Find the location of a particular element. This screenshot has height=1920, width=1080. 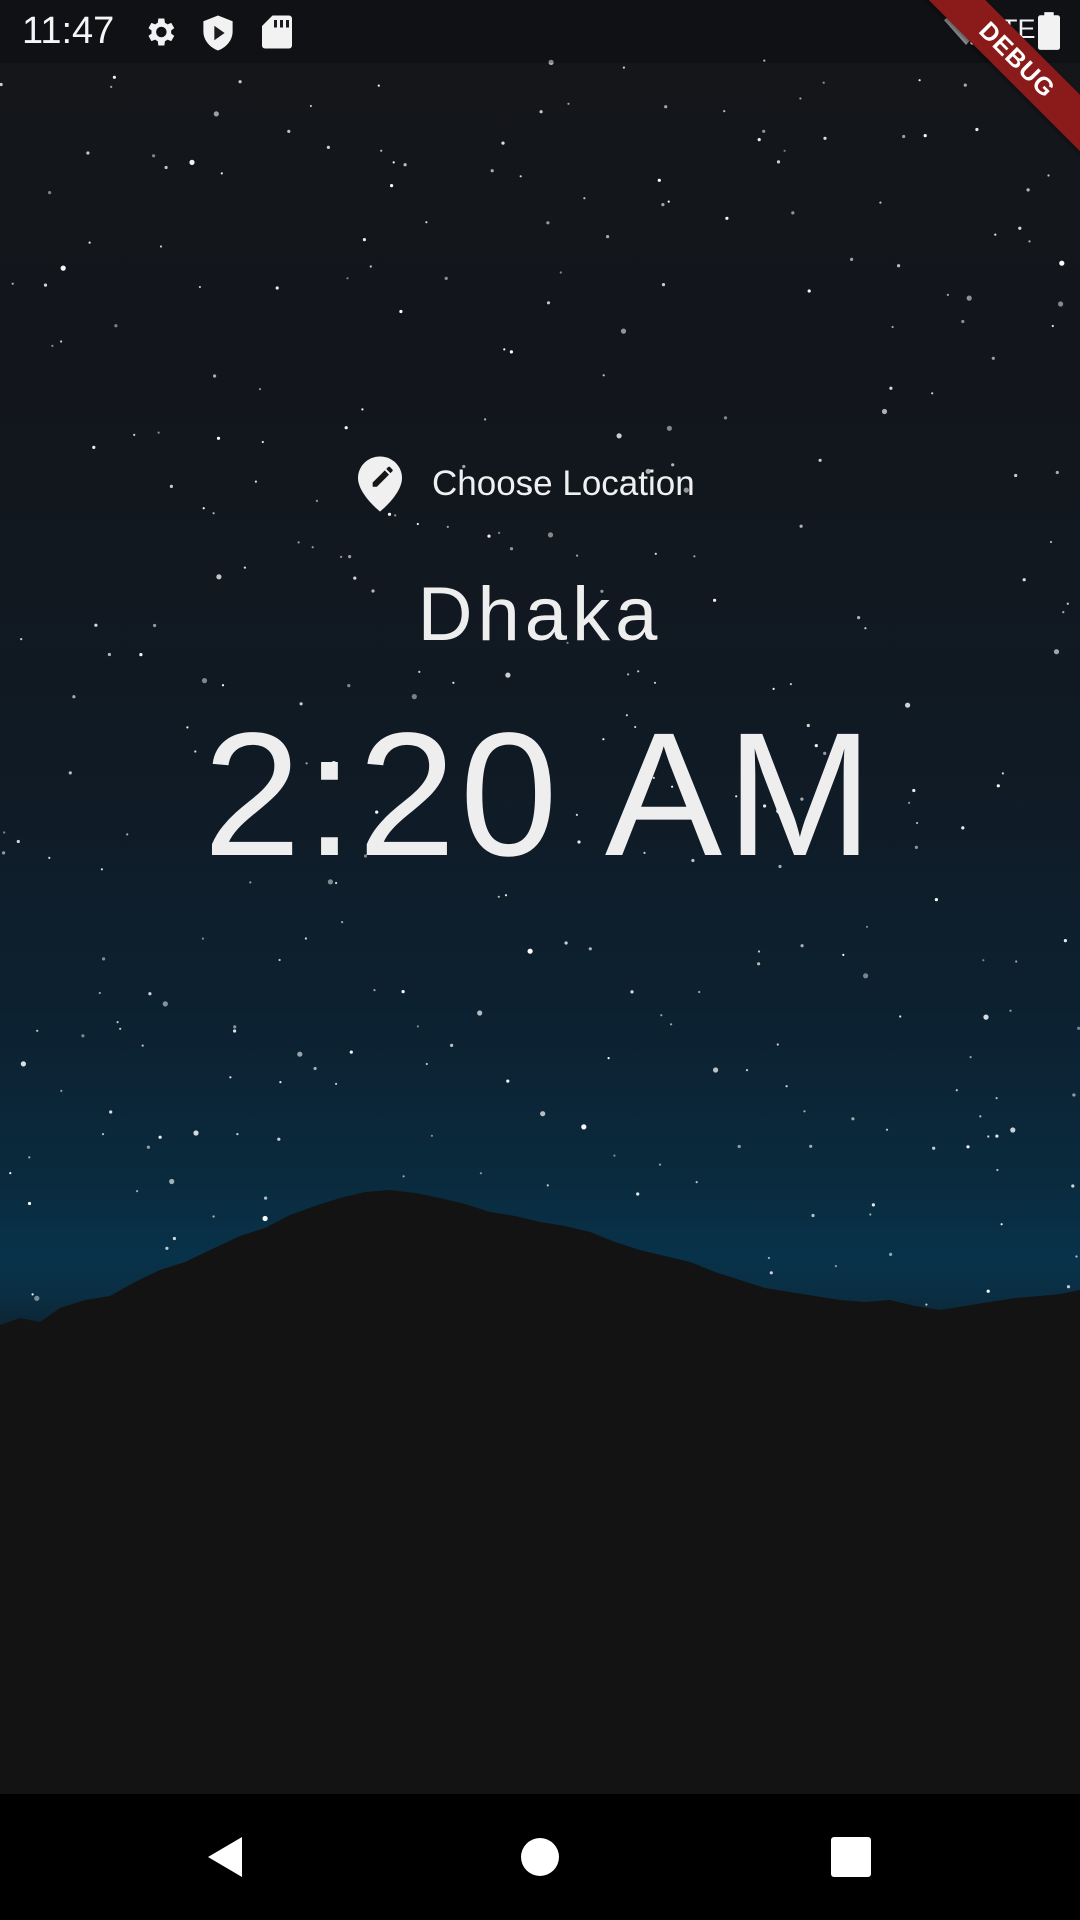

home-icon is located at coordinates (540, 1857).